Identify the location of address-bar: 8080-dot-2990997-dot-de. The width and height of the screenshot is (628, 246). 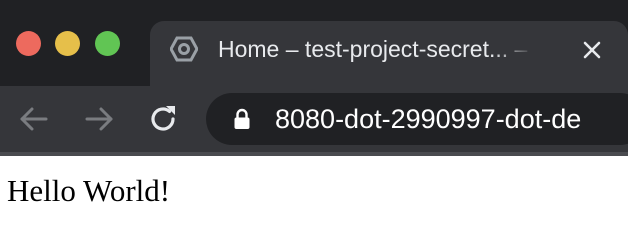
(417, 119).